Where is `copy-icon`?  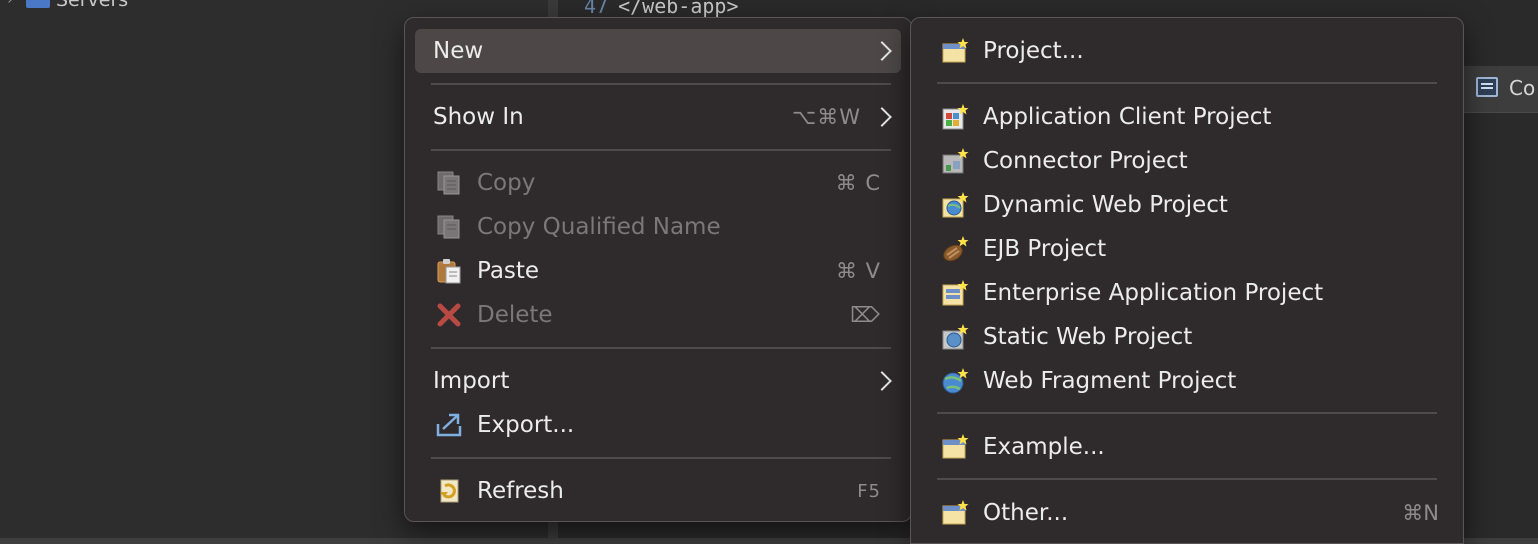 copy-icon is located at coordinates (448, 183).